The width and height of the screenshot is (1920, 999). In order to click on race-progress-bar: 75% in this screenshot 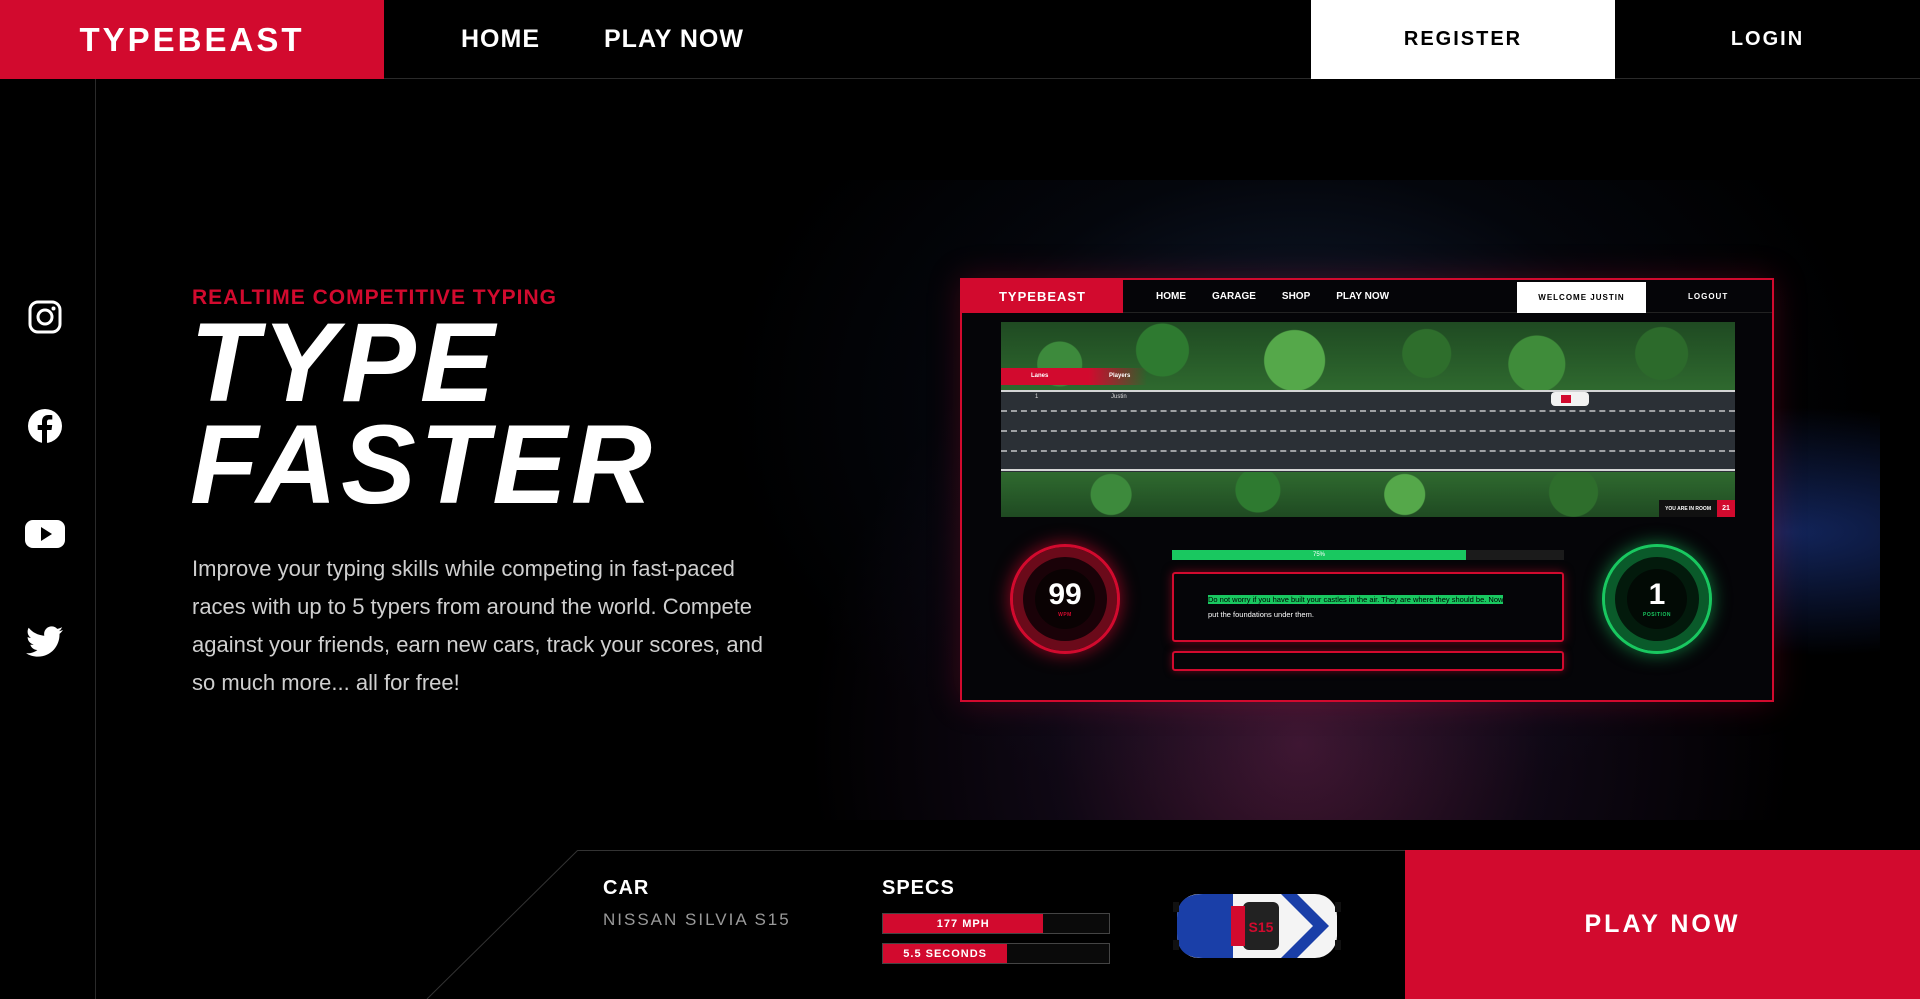, I will do `click(1368, 555)`.